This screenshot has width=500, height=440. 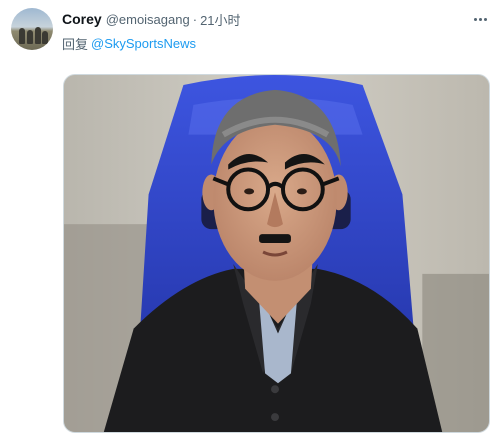 I want to click on more-options-icon, so click(x=480, y=19).